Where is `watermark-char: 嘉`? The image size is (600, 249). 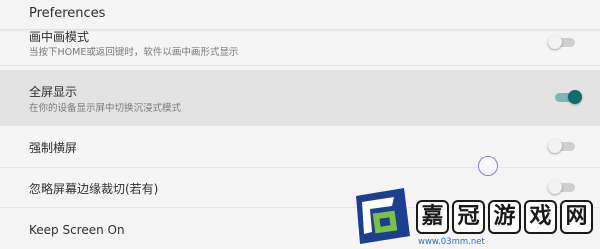 watermark-char: 嘉 is located at coordinates (432, 217).